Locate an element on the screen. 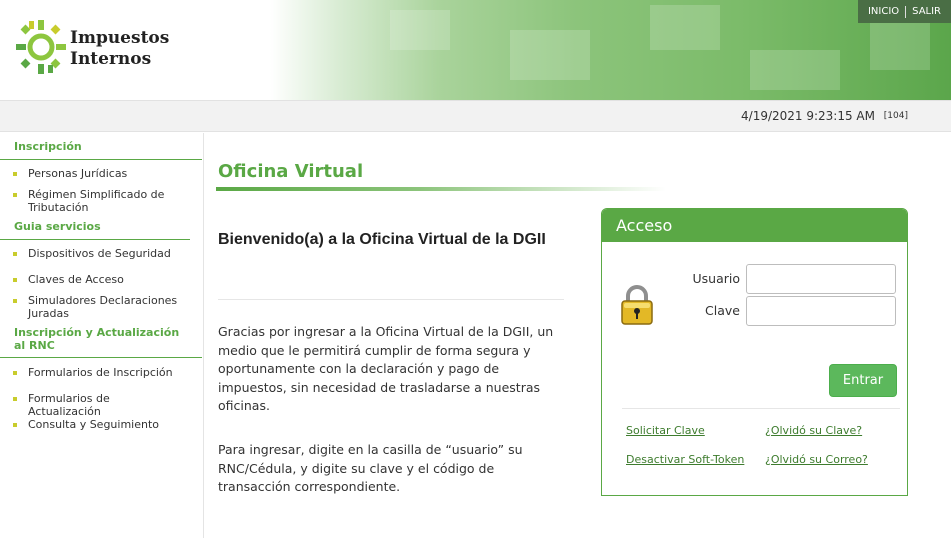 The height and width of the screenshot is (538, 951). sidebar-item-formularios-inscripcion: Formularios de Inscripción is located at coordinates (95, 372).